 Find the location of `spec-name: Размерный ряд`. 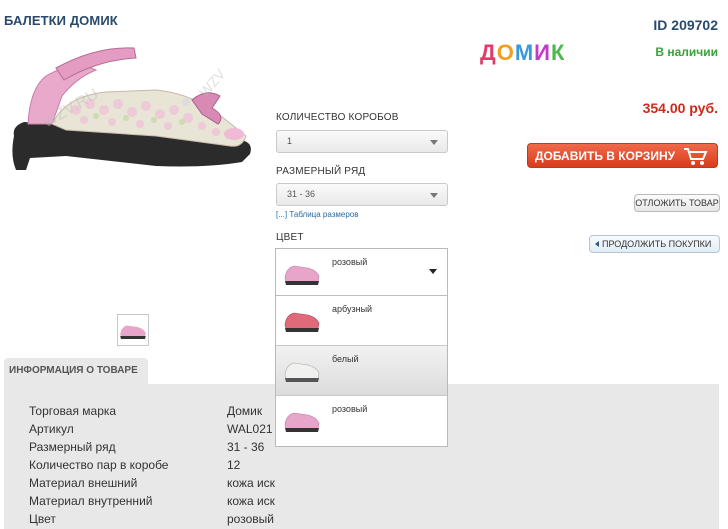

spec-name: Размерный ряд is located at coordinates (72, 447).